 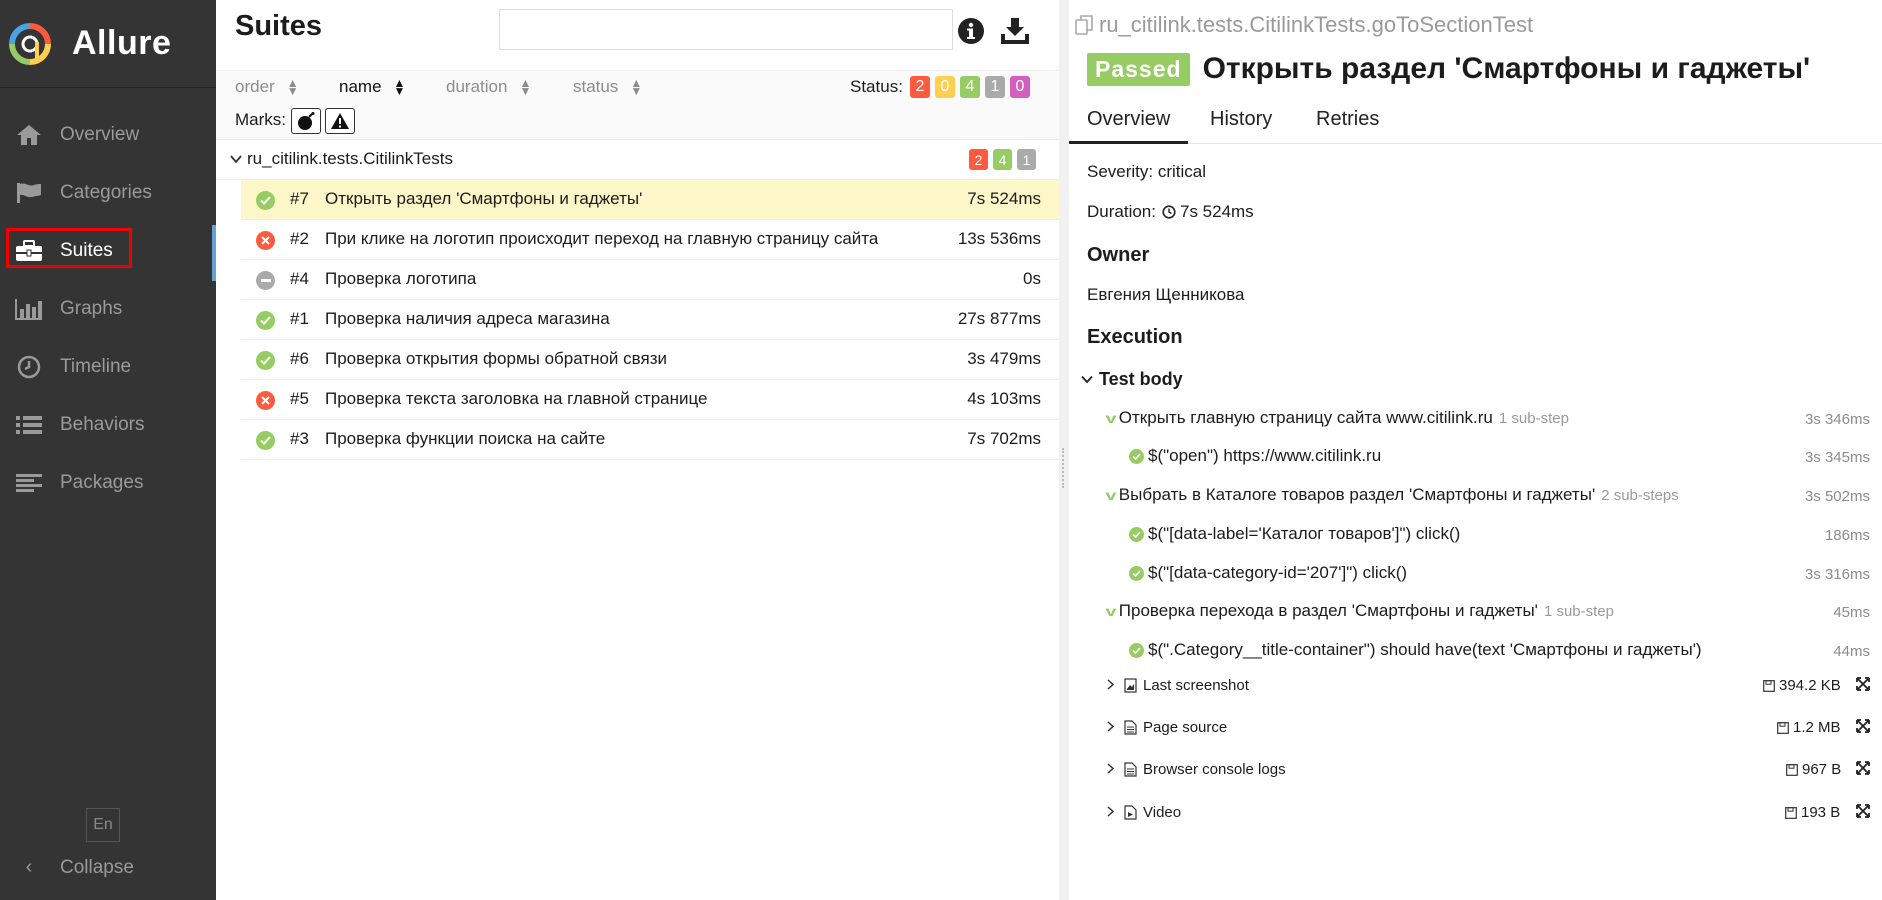 What do you see at coordinates (74, 867) in the screenshot?
I see `collapse-button: ‹ Collapse` at bounding box center [74, 867].